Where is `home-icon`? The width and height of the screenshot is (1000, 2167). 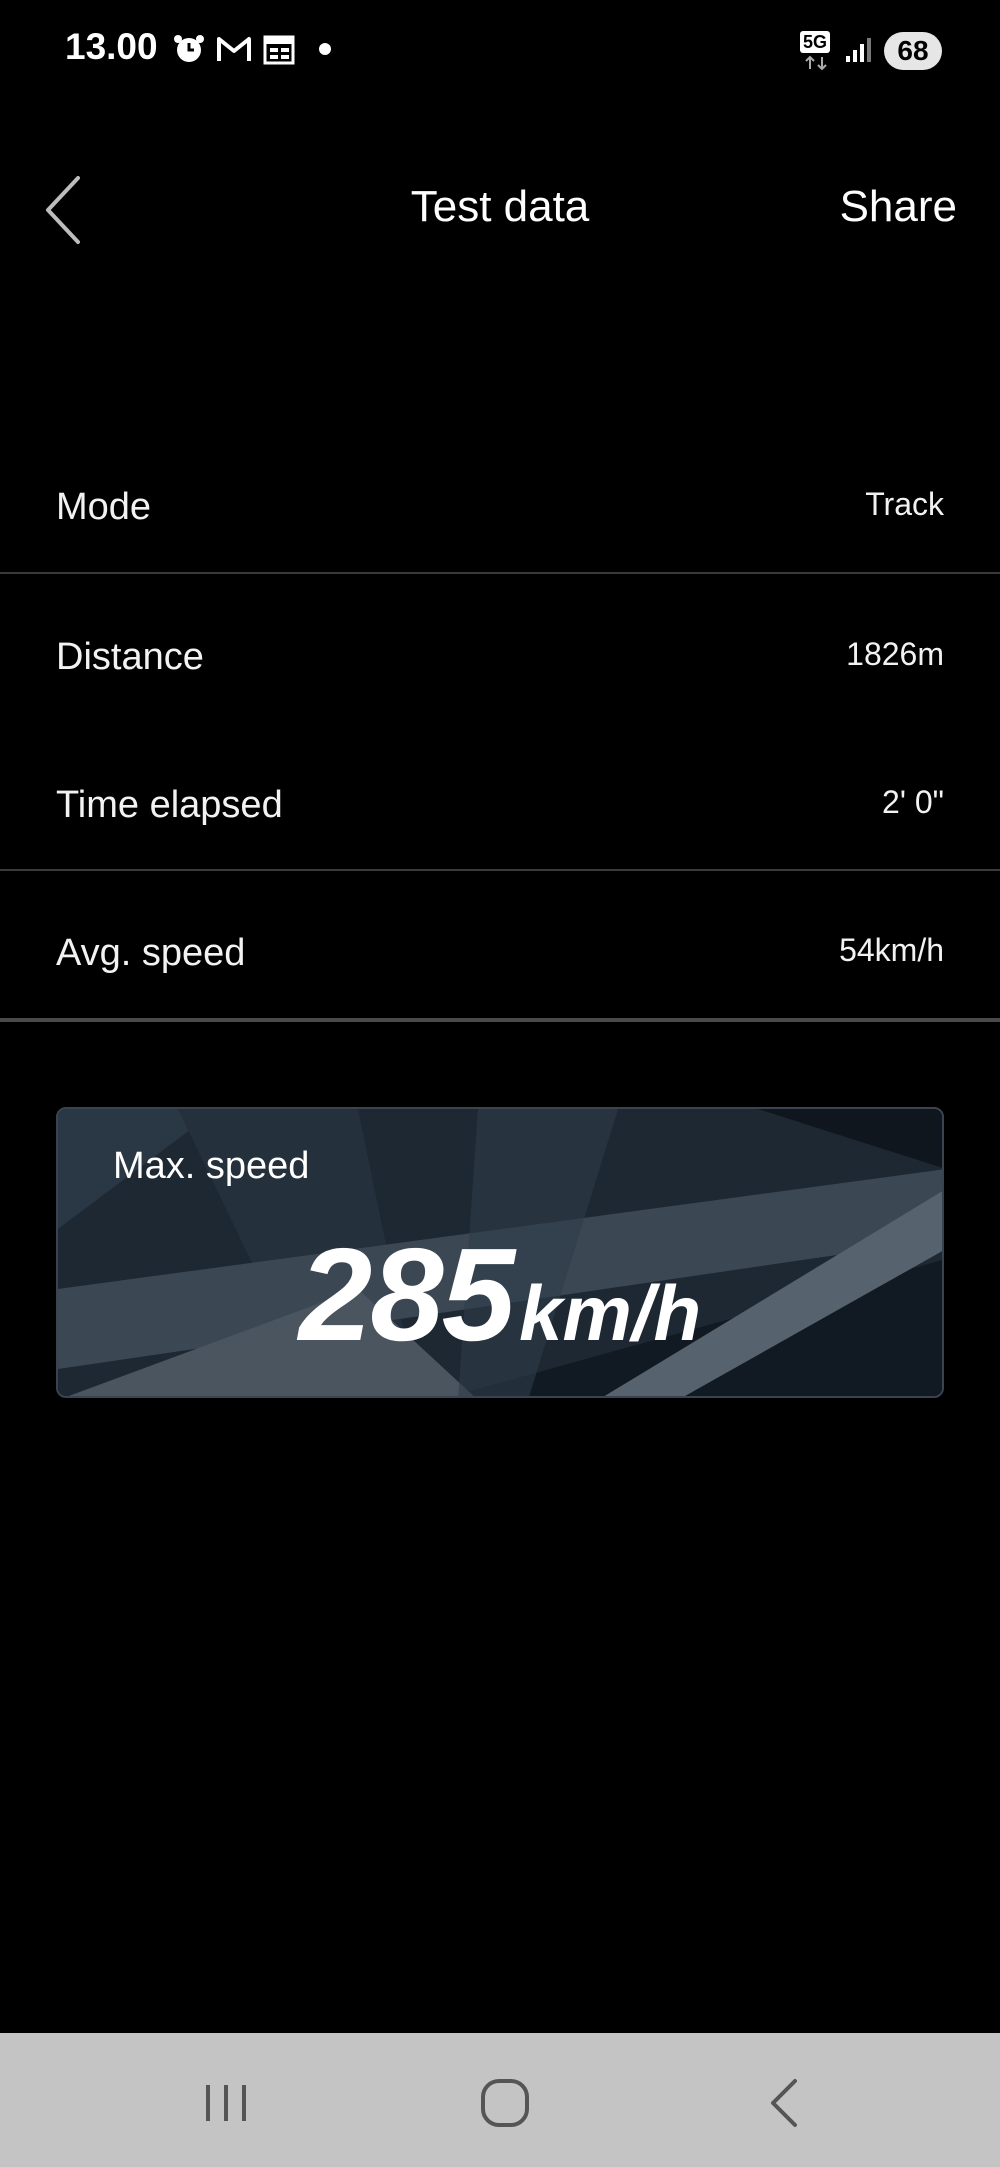 home-icon is located at coordinates (505, 2103).